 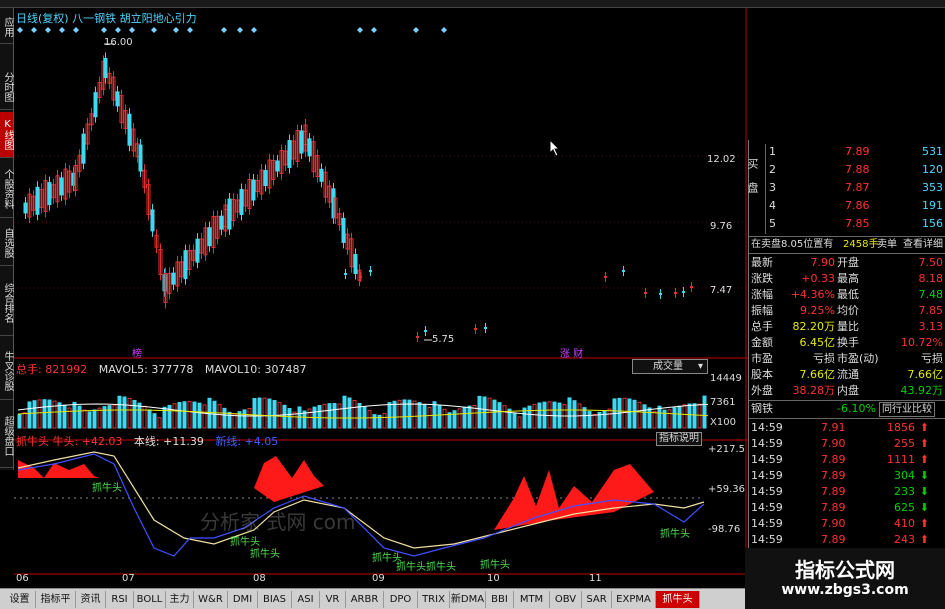 I want to click on stat-label: 总手, so click(x=762, y=326).